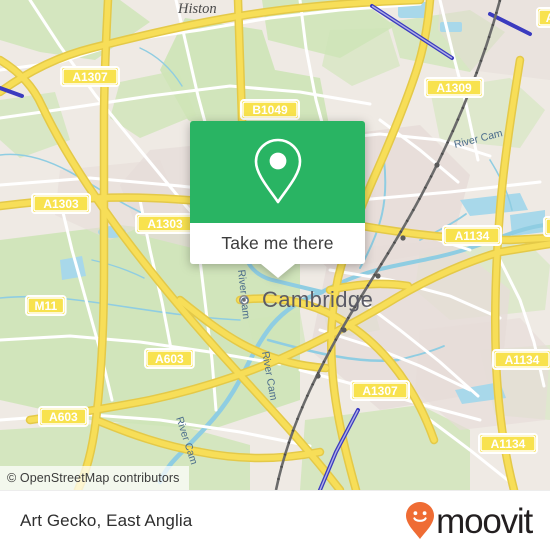 This screenshot has width=550, height=550. What do you see at coordinates (317, 299) in the screenshot?
I see `map-label-cambridge: Cambridge` at bounding box center [317, 299].